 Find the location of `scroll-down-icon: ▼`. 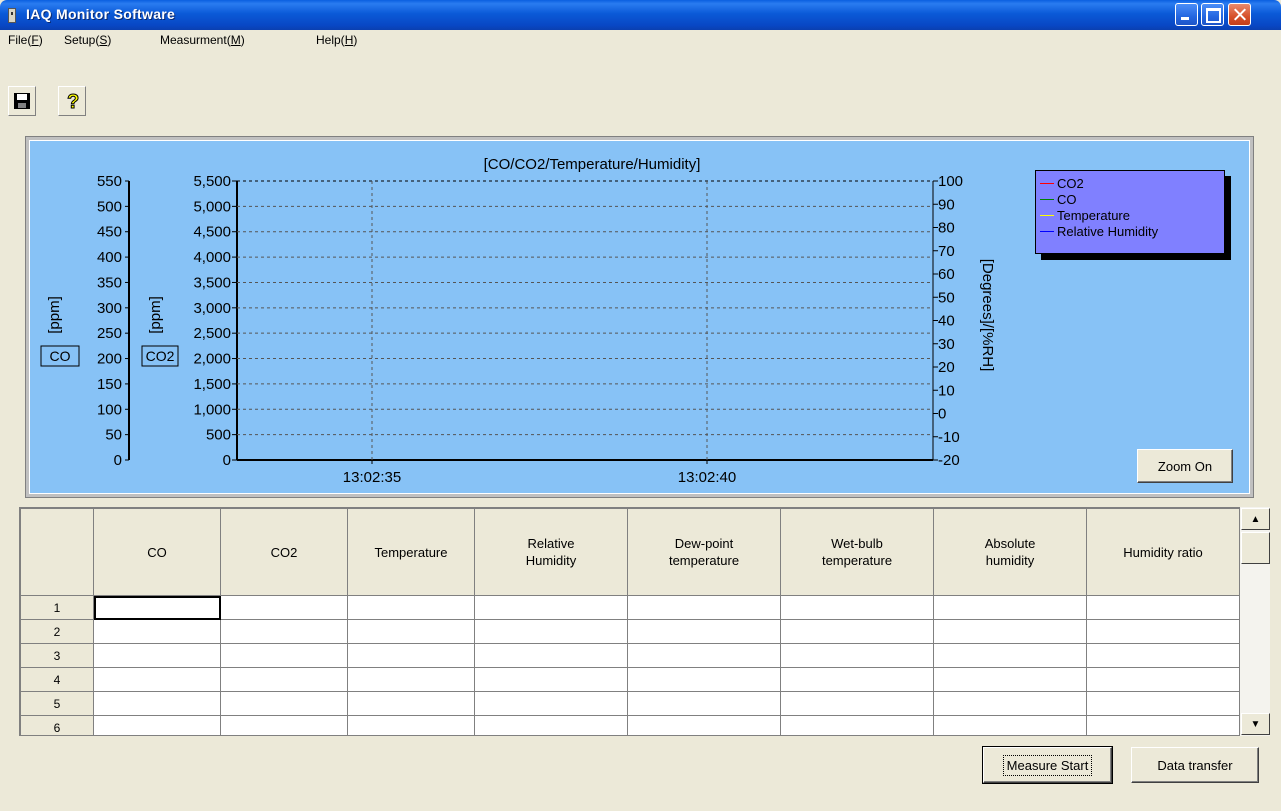

scroll-down-icon: ▼ is located at coordinates (1255, 724).